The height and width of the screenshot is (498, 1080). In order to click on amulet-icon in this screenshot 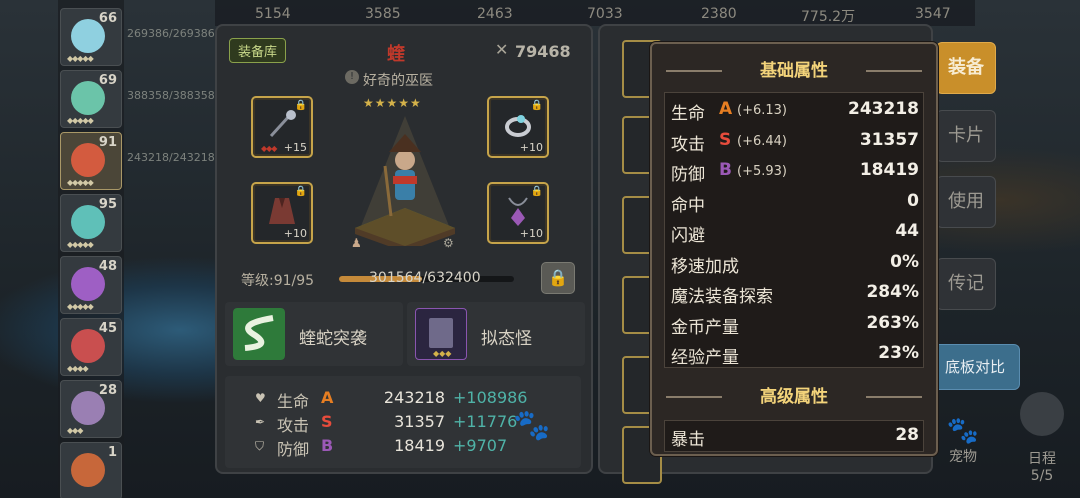, I will do `click(518, 211)`.